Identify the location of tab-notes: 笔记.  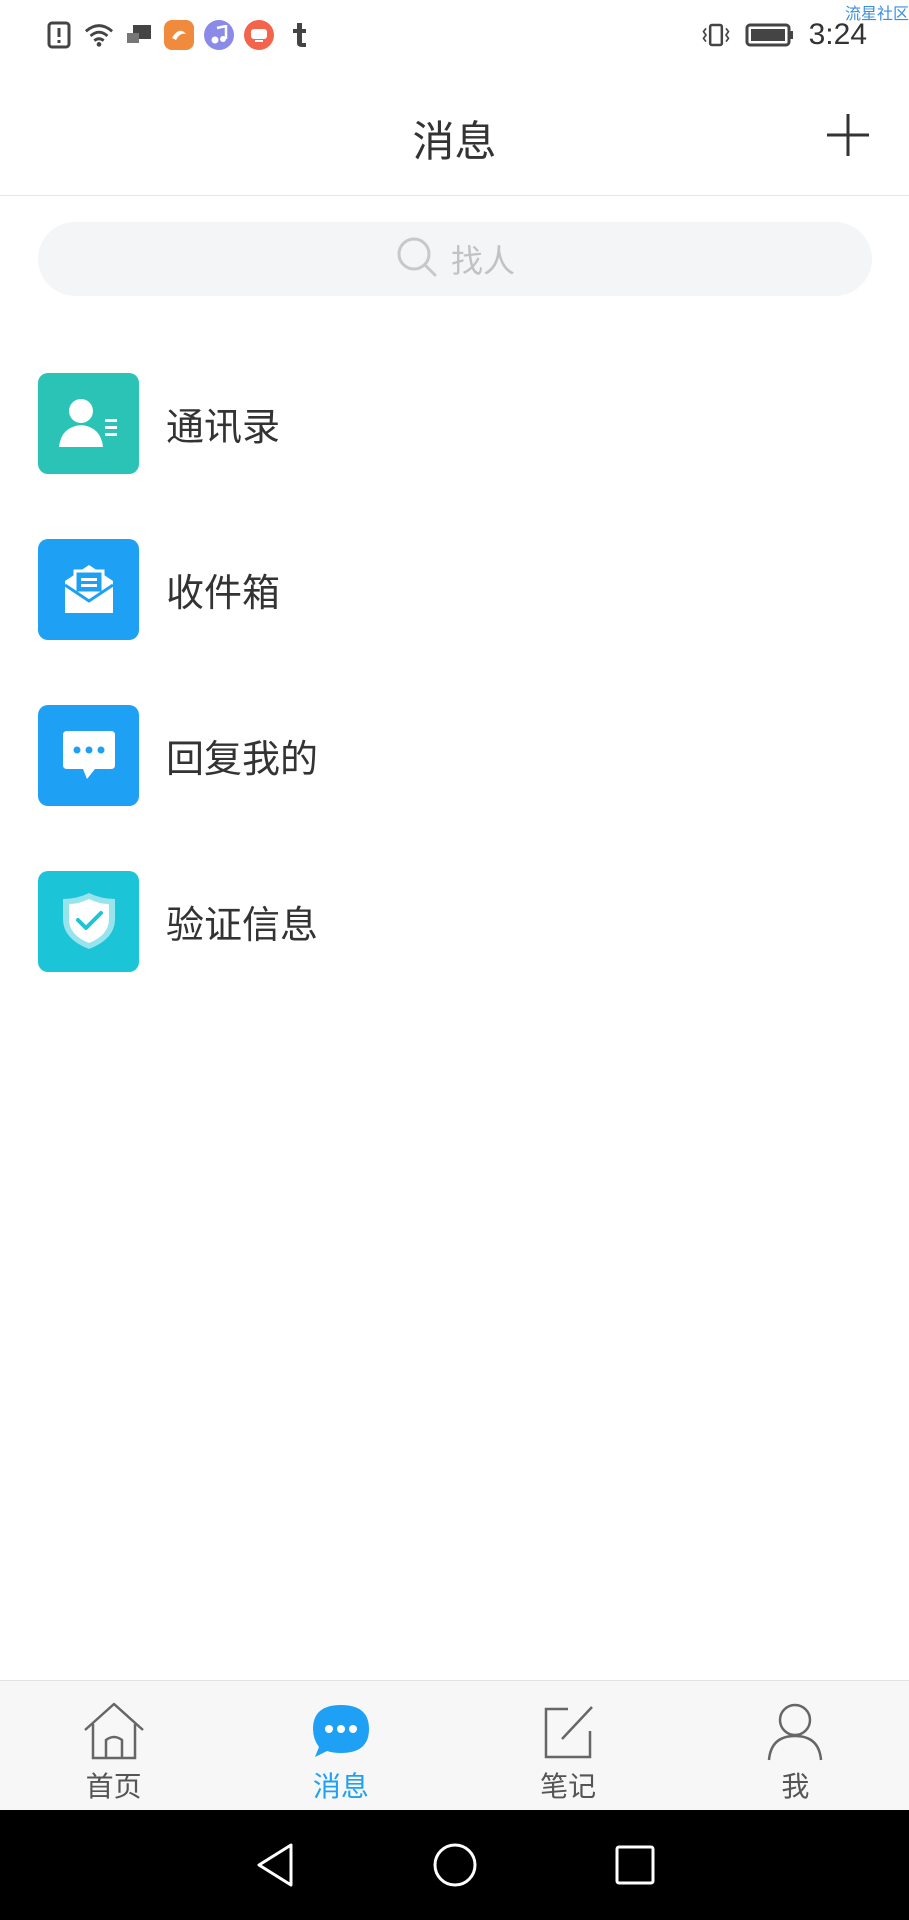
(568, 1745).